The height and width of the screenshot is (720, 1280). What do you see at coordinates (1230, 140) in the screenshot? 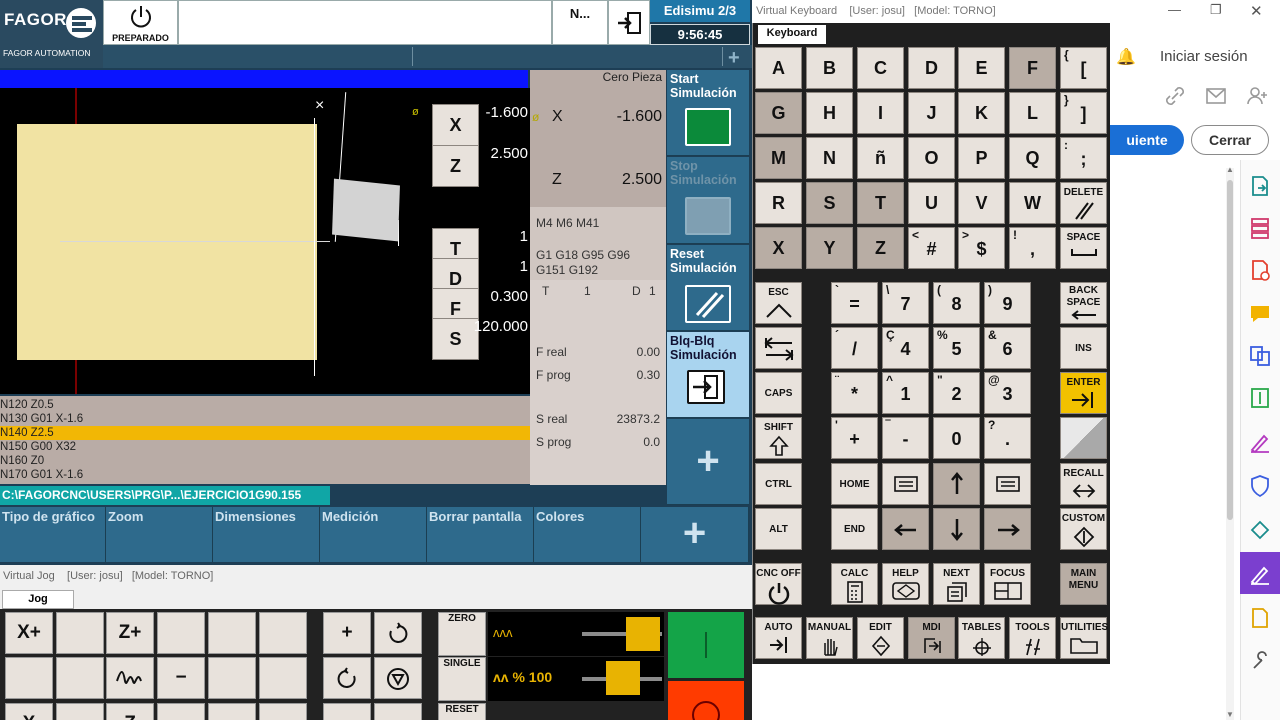
I see `close-button: Cerrar` at bounding box center [1230, 140].